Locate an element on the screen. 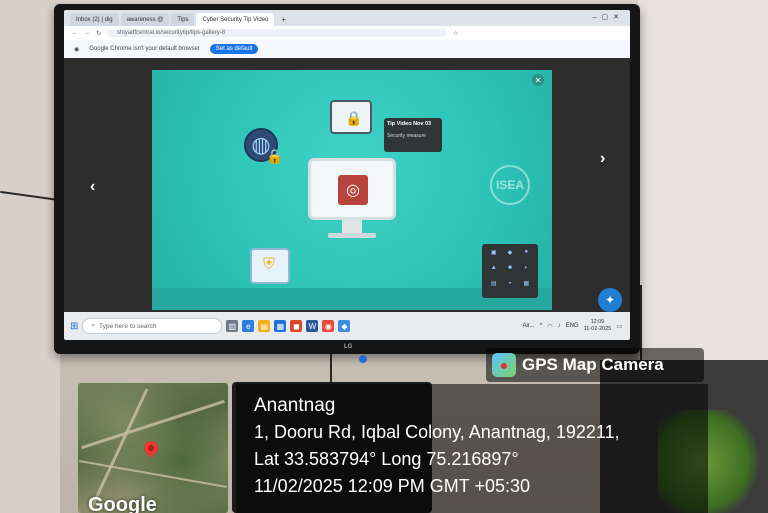 Image resolution: width=768 pixels, height=513 pixels. map-thumbnail: Google is located at coordinates (153, 448).